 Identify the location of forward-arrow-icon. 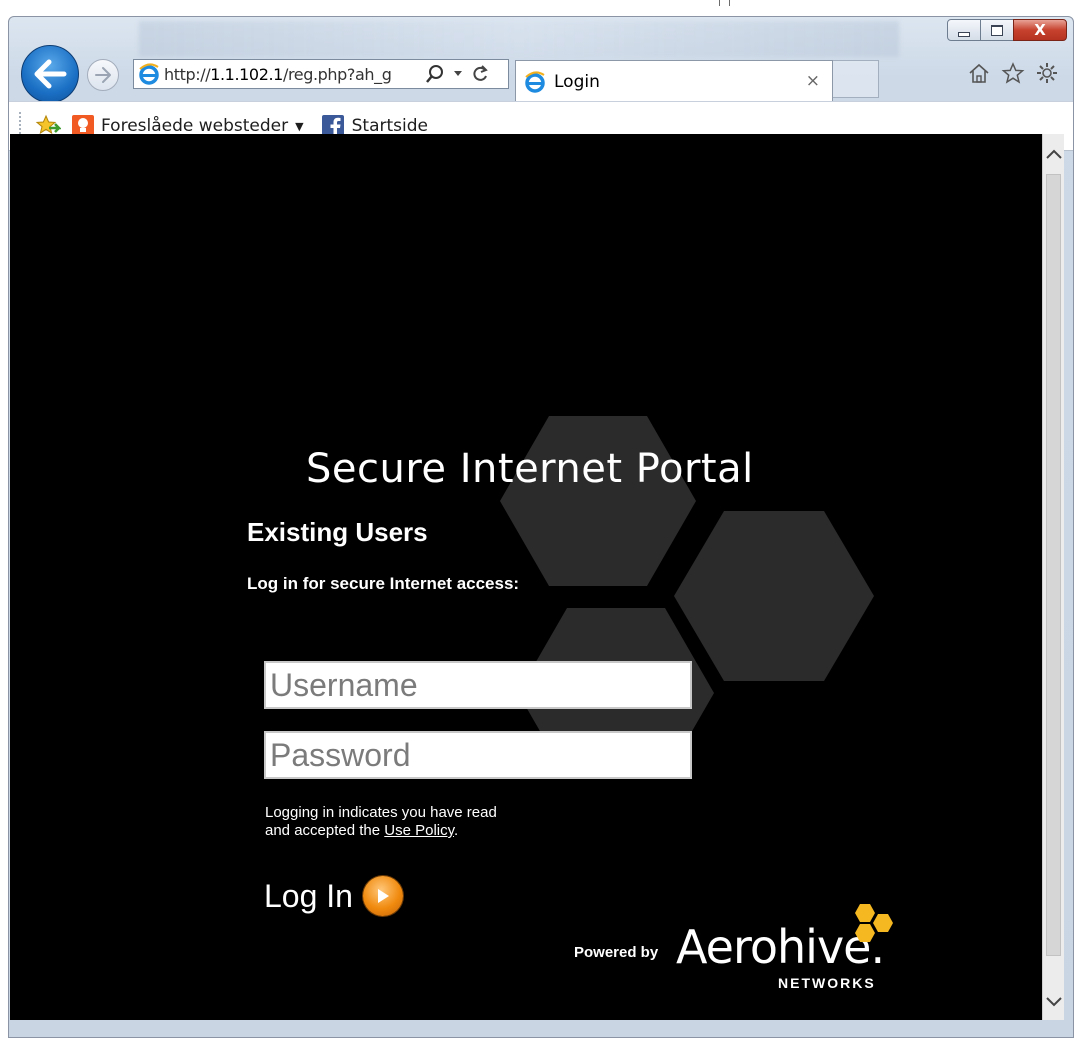
(103, 75).